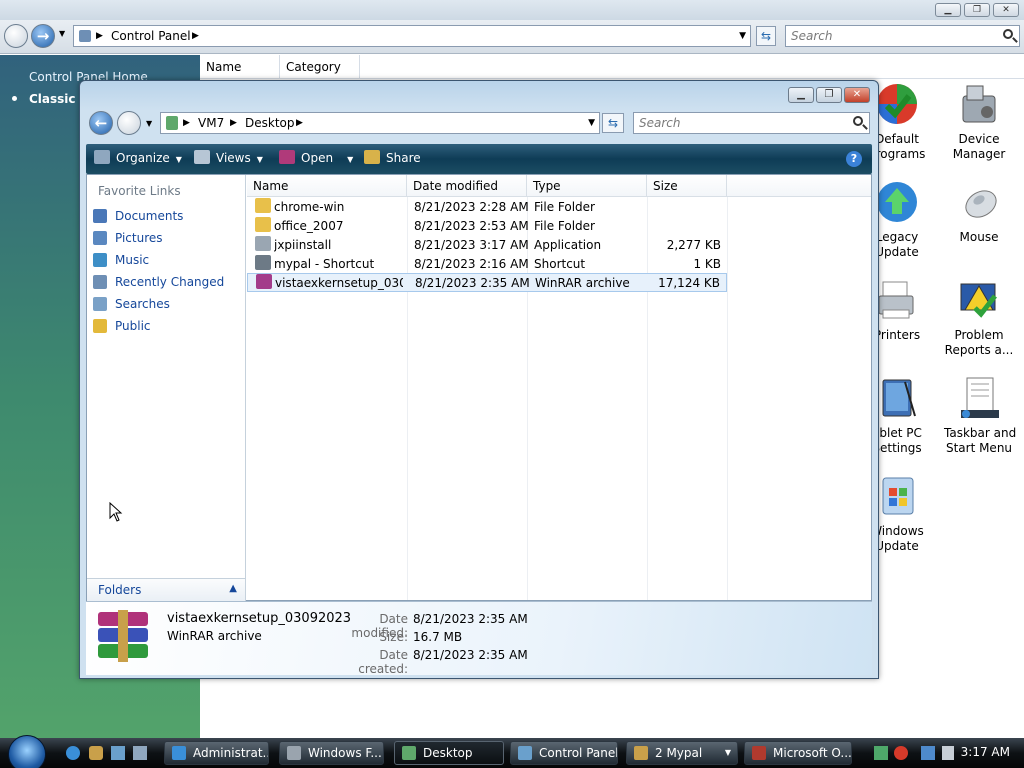 The height and width of the screenshot is (768, 1024). What do you see at coordinates (928, 753) in the screenshot?
I see `display-tray-icon` at bounding box center [928, 753].